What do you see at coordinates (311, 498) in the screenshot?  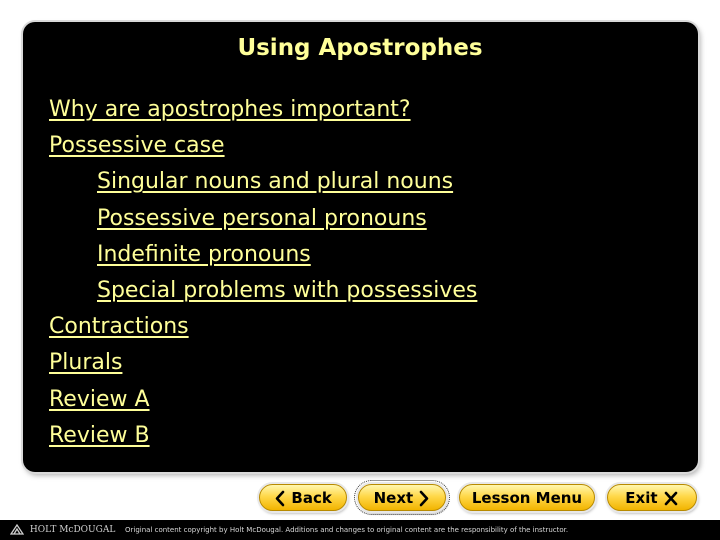 I see `back-button-label: Back` at bounding box center [311, 498].